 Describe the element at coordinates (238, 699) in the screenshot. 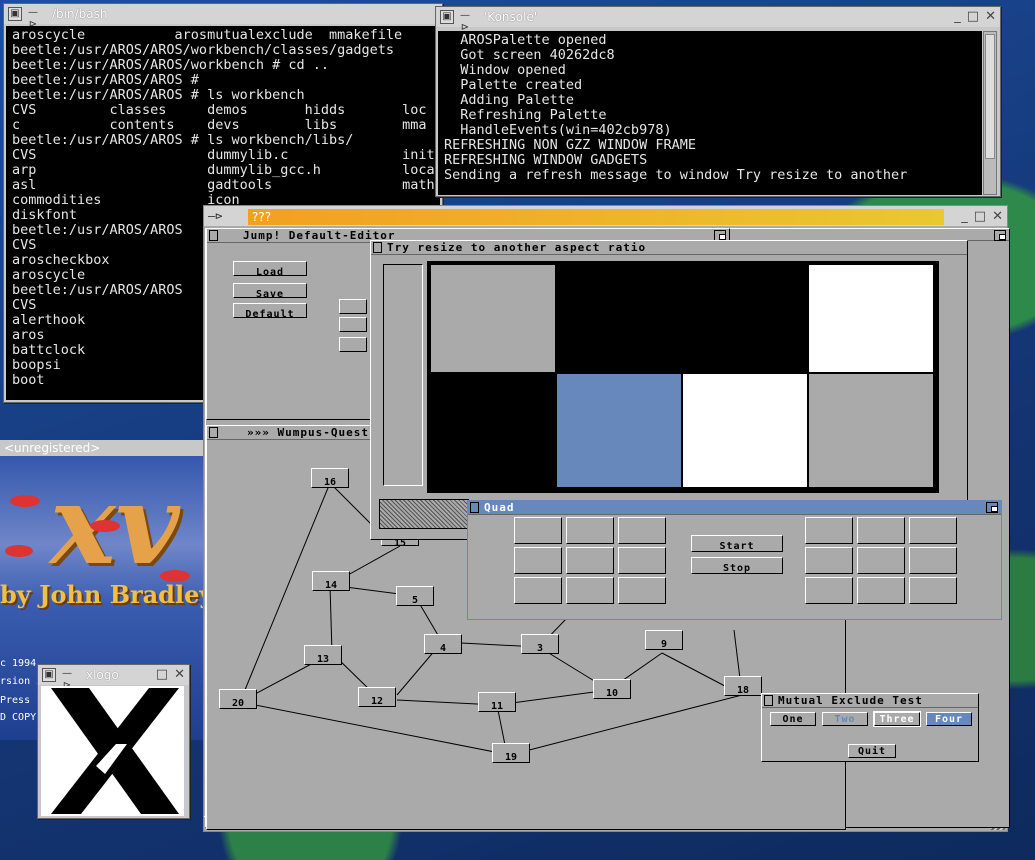

I see `cave-node: 20` at that location.